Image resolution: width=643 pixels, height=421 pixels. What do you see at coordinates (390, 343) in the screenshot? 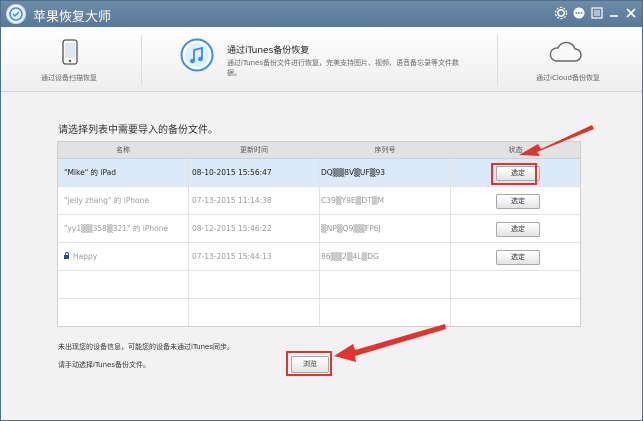
I see `arrow-to-browse-icon` at bounding box center [390, 343].